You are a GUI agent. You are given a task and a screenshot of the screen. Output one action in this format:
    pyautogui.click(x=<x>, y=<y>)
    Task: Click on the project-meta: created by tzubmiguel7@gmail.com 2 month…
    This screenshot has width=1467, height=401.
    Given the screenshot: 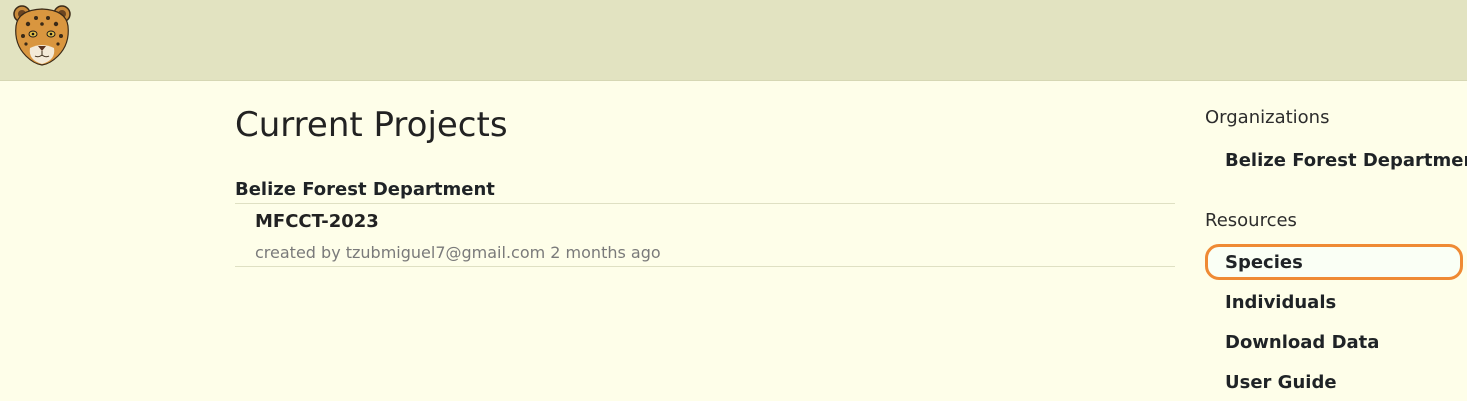 What is the action you would take?
    pyautogui.click(x=458, y=252)
    